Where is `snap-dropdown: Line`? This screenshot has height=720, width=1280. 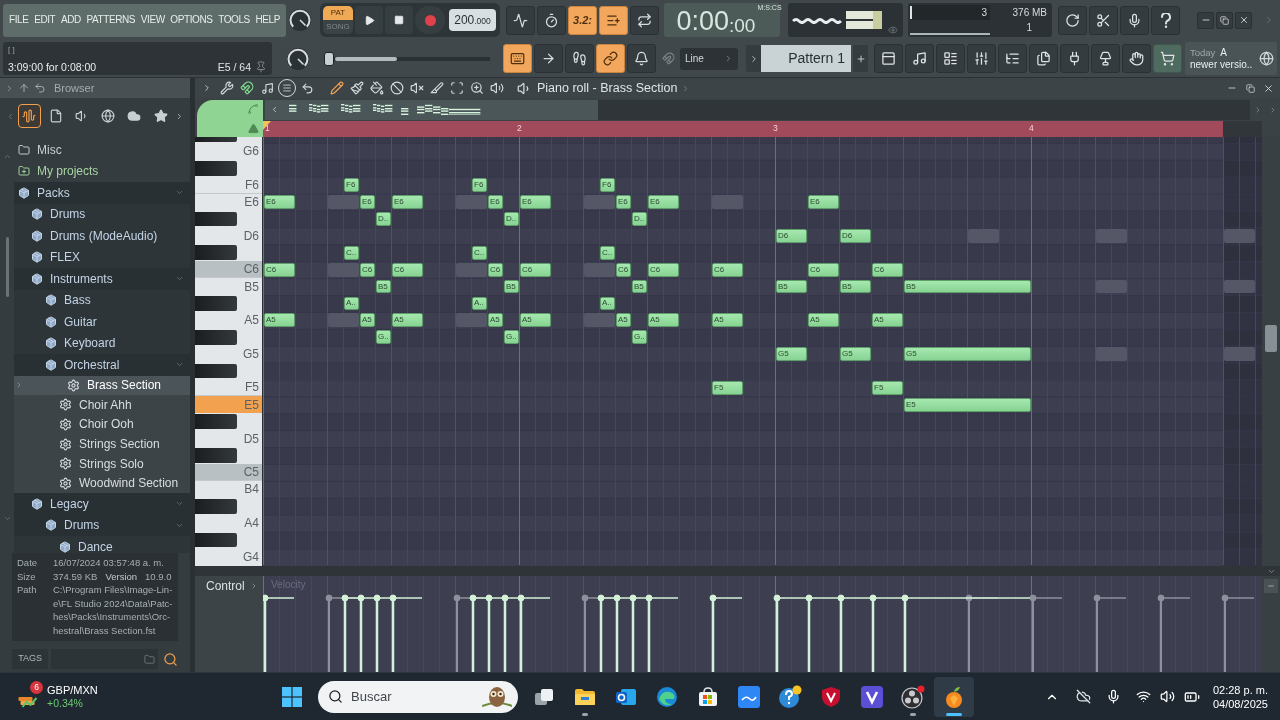 snap-dropdown: Line is located at coordinates (709, 58).